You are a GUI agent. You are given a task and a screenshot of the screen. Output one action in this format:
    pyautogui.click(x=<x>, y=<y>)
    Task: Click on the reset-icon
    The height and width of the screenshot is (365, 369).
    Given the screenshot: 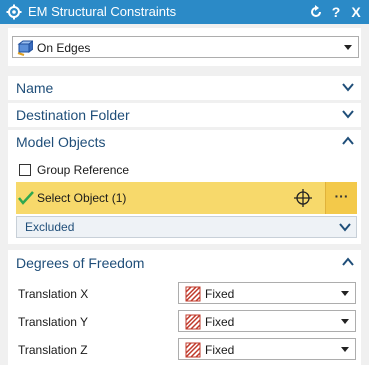 What is the action you would take?
    pyautogui.click(x=316, y=11)
    